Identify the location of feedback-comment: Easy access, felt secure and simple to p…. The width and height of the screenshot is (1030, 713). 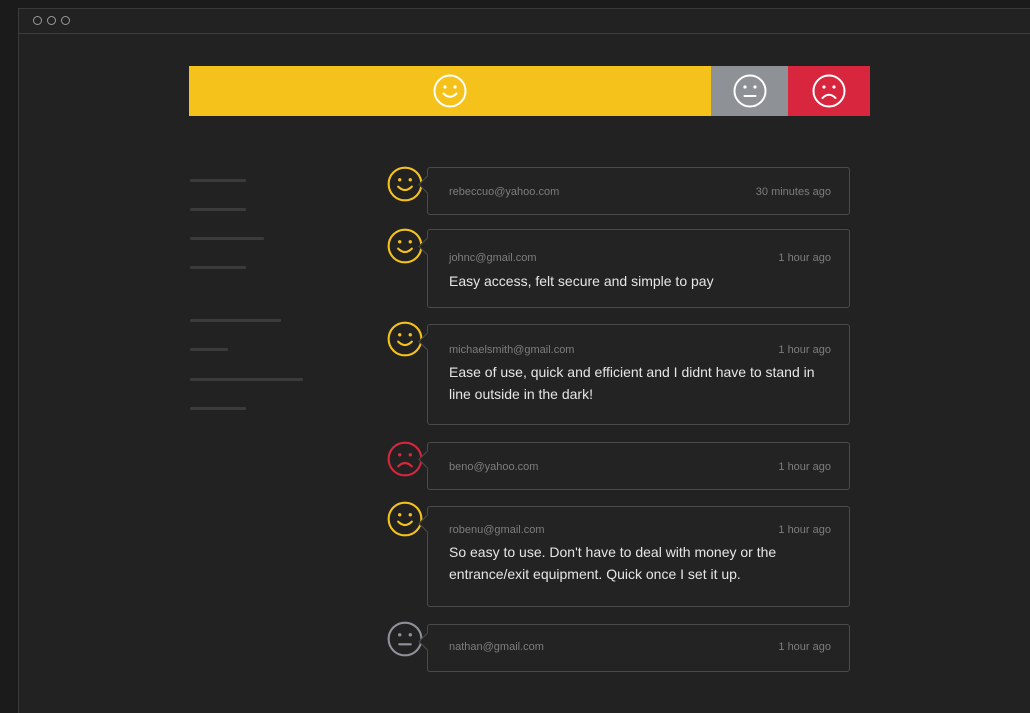
(581, 281).